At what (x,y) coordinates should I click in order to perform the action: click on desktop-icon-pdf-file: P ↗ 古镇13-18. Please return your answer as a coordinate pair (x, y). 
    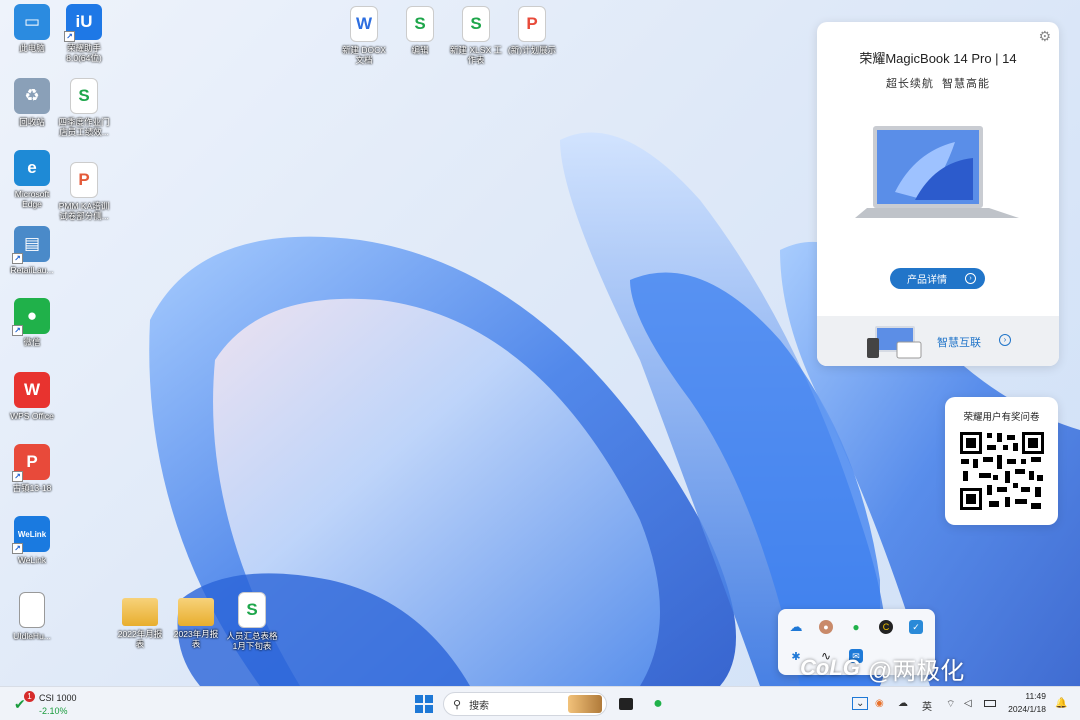
    Looking at the image, I should click on (32, 468).